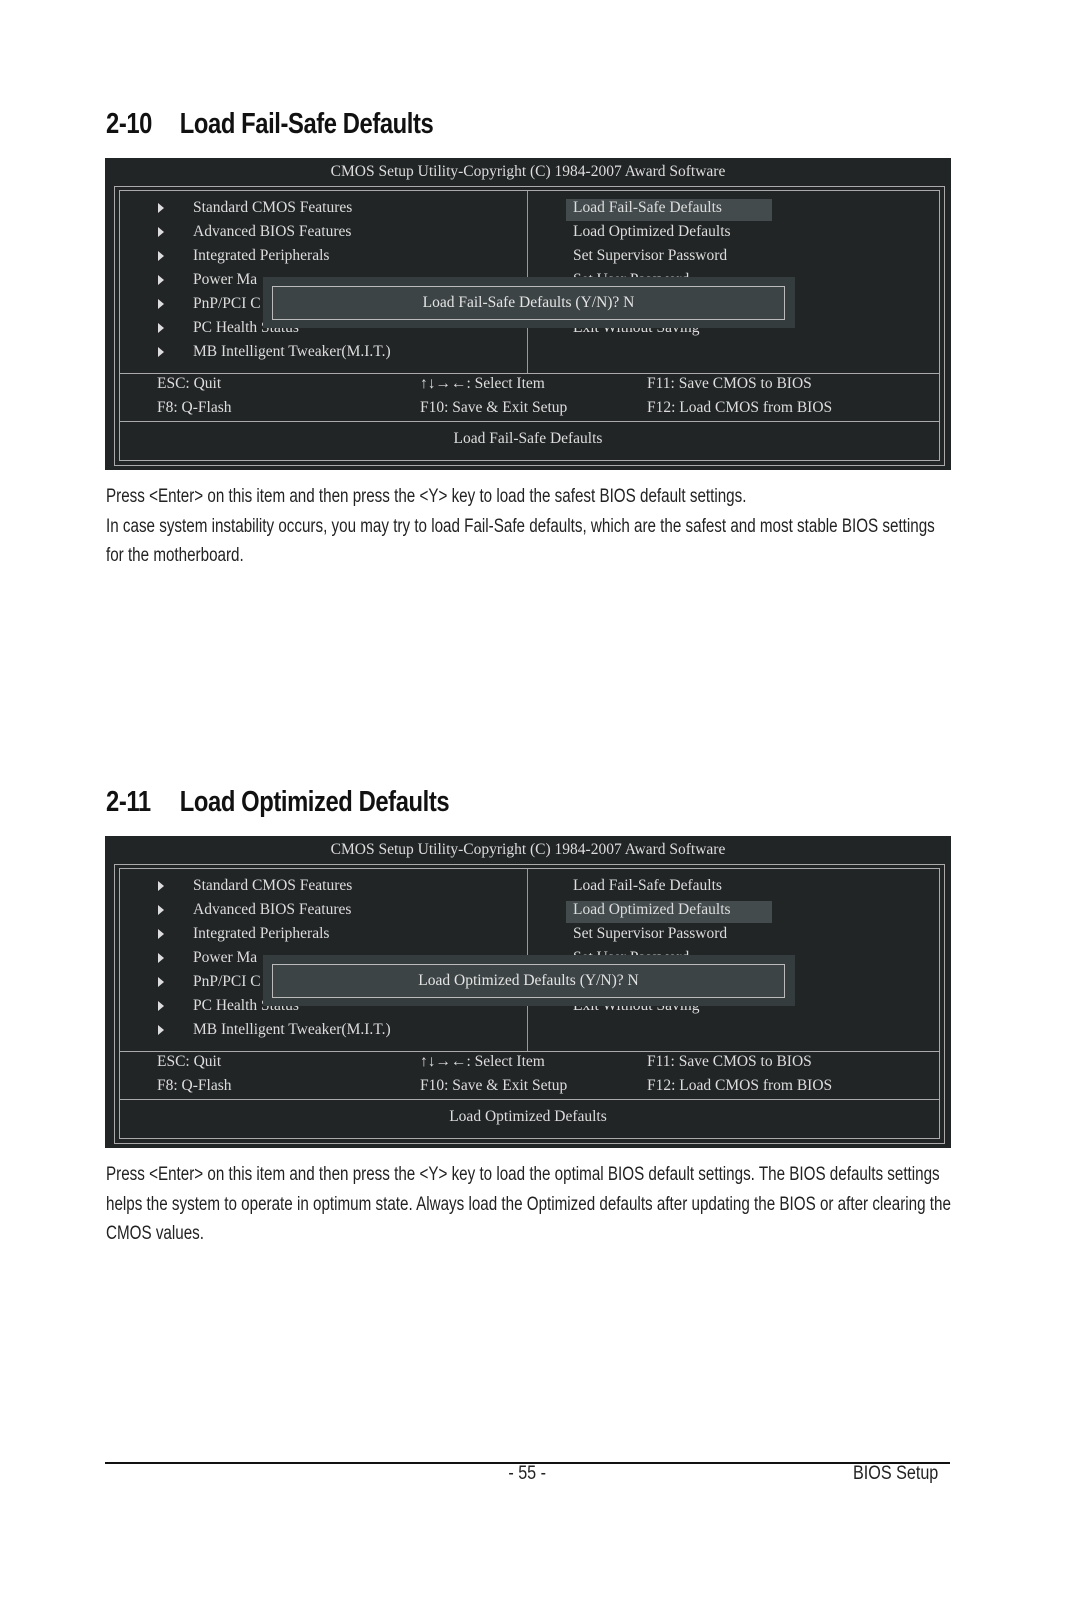 This screenshot has height=1604, width=1080. What do you see at coordinates (528, 1116) in the screenshot?
I see `bios-status: Load Optimized Defaults` at bounding box center [528, 1116].